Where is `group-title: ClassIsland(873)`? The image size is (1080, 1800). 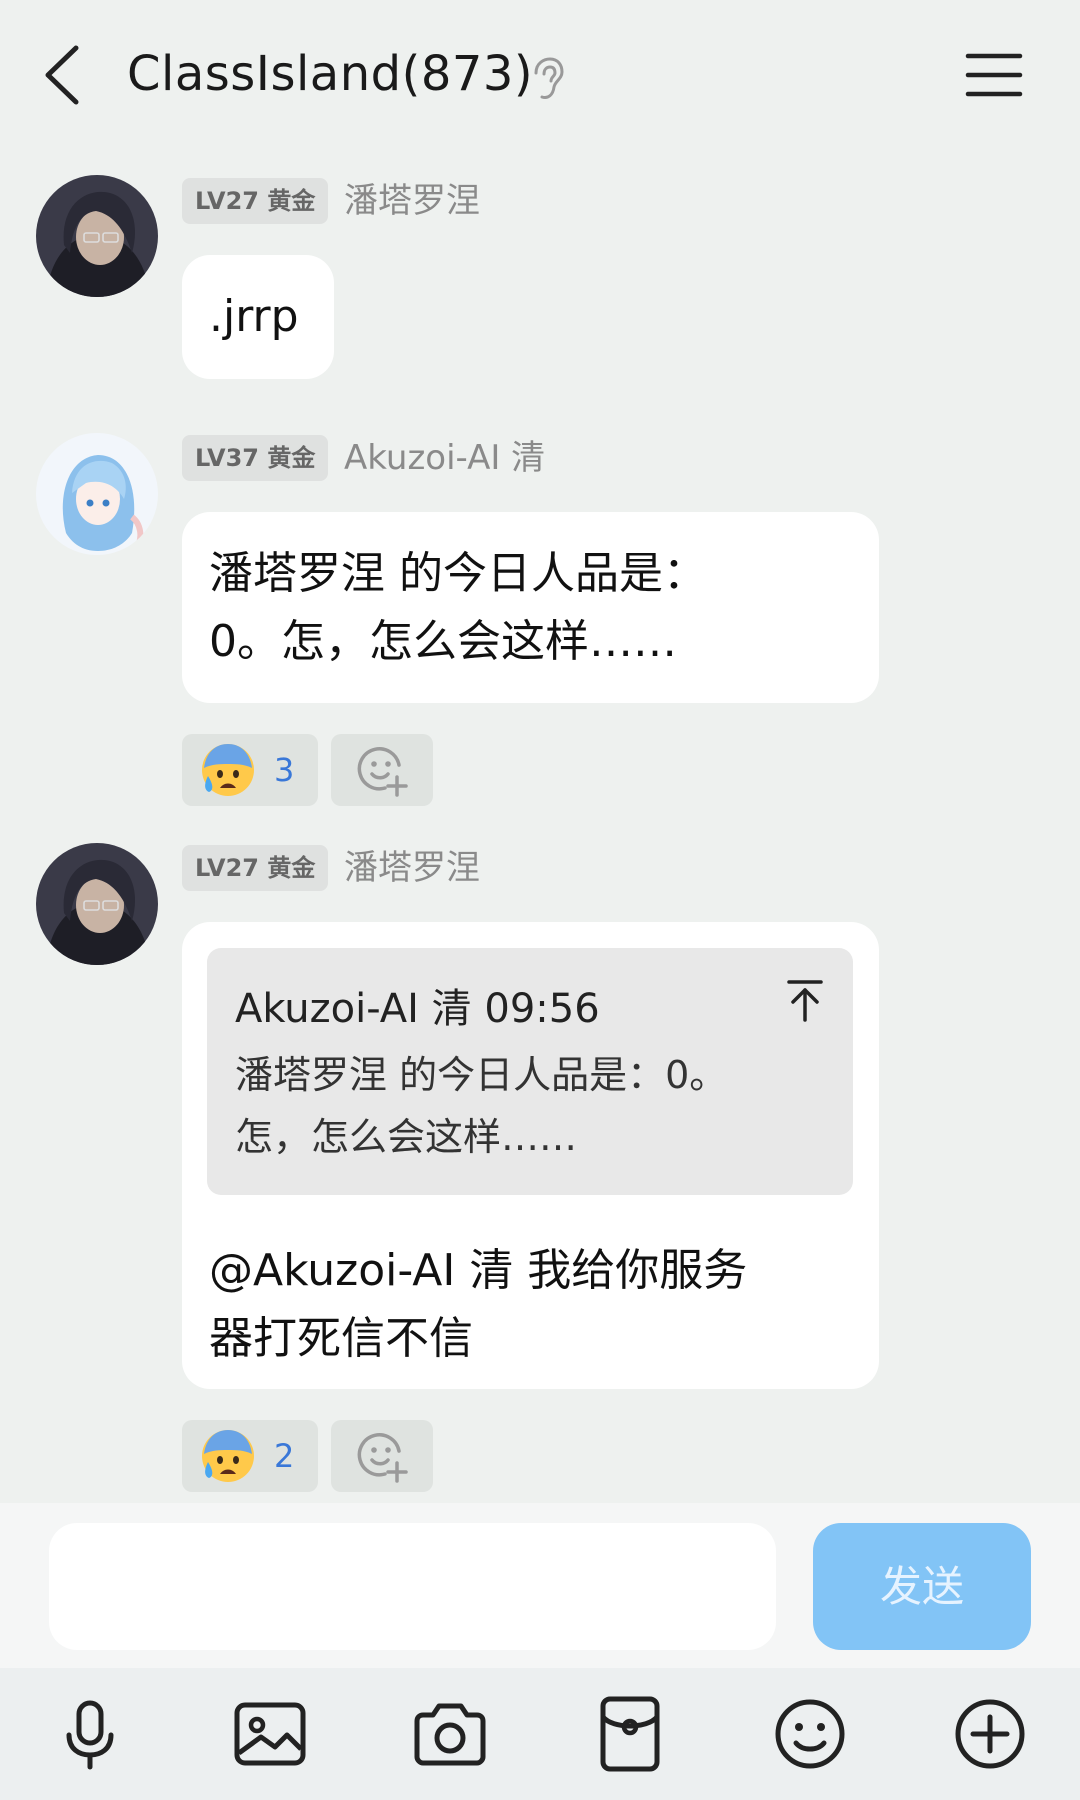 group-title: ClassIsland(873) is located at coordinates (330, 74).